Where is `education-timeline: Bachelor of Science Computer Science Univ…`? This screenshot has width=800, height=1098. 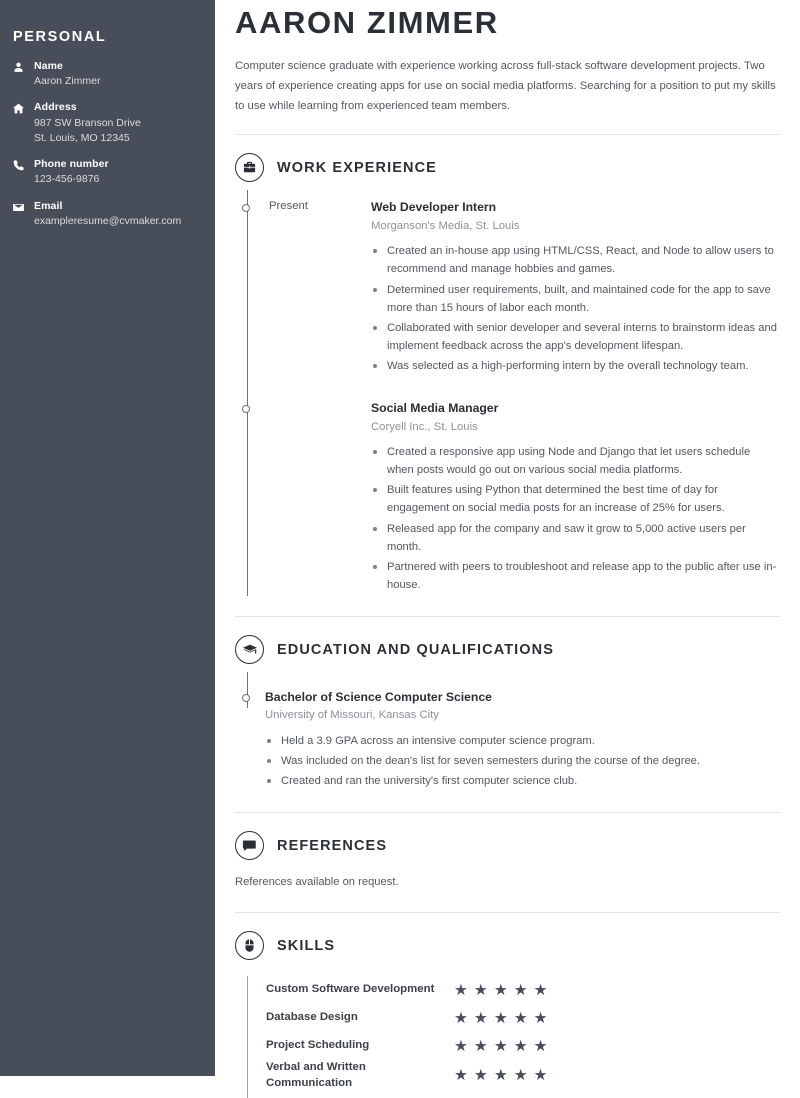
education-timeline: Bachelor of Science Computer Science Univ… is located at coordinates (507, 732).